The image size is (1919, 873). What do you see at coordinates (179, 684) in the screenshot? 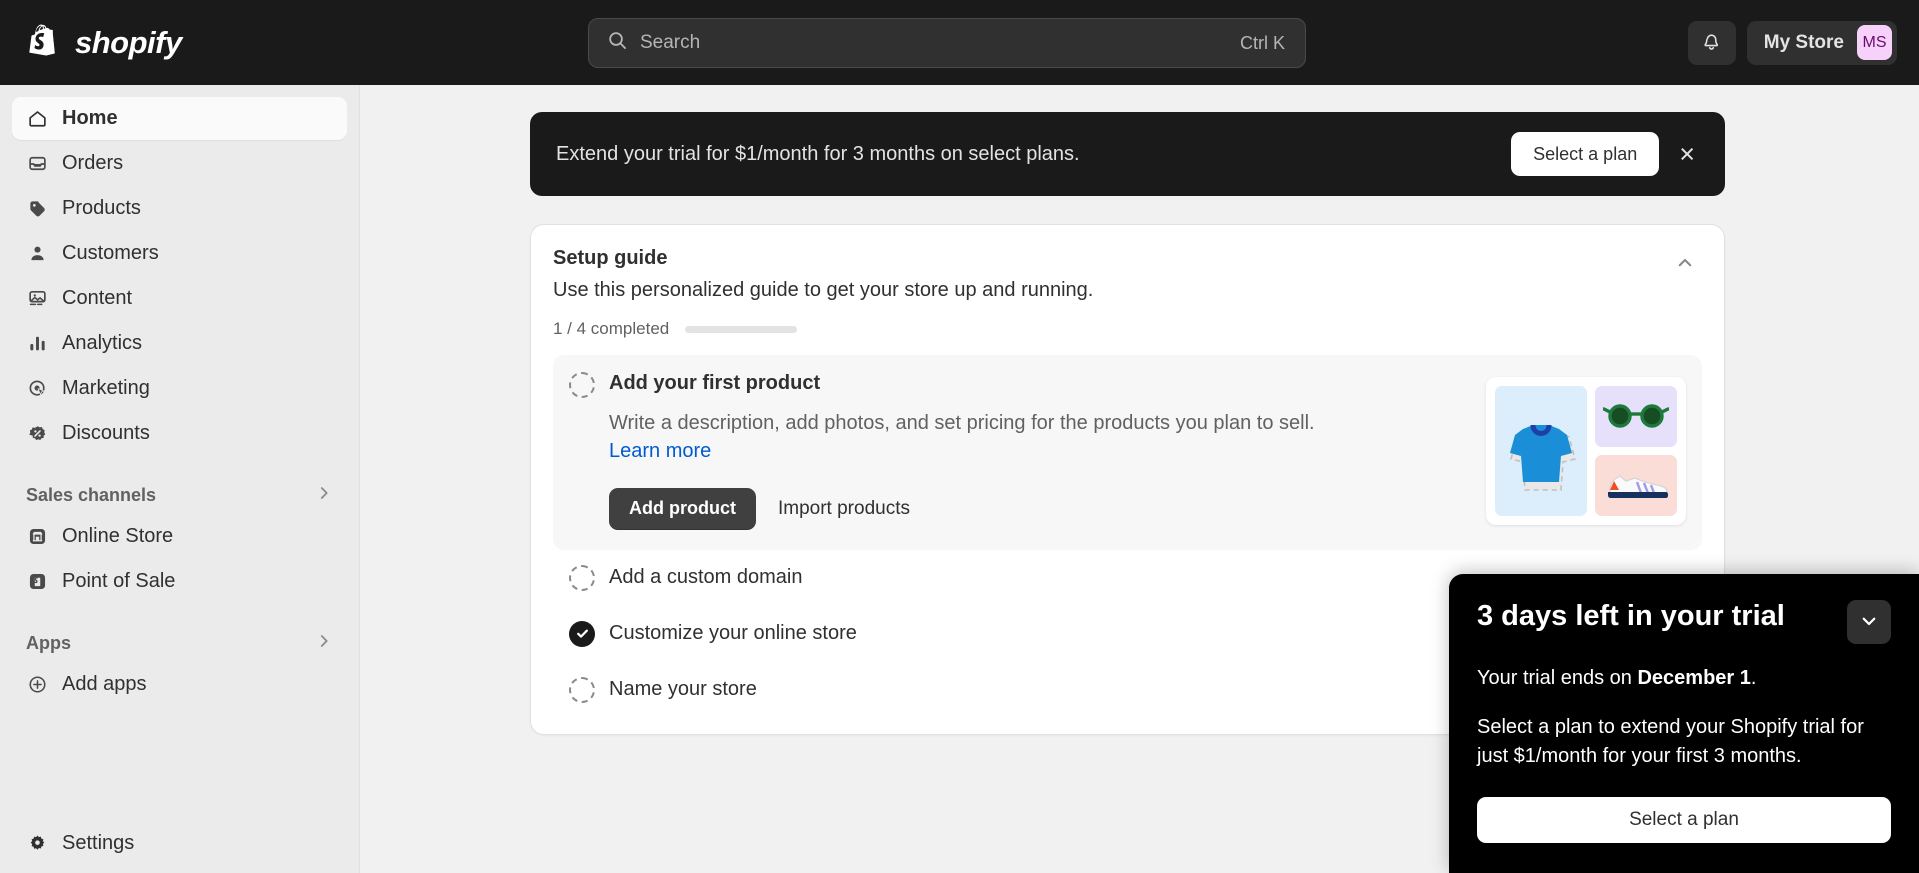
I see `sidebar-item-add-apps: Add apps` at bounding box center [179, 684].